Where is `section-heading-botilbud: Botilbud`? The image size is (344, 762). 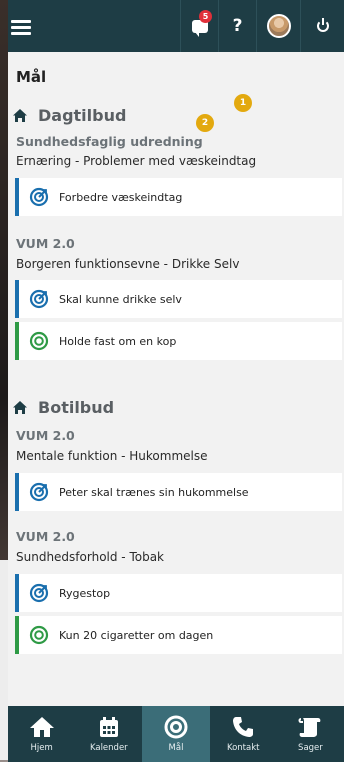
section-heading-botilbud: Botilbud is located at coordinates (63, 407).